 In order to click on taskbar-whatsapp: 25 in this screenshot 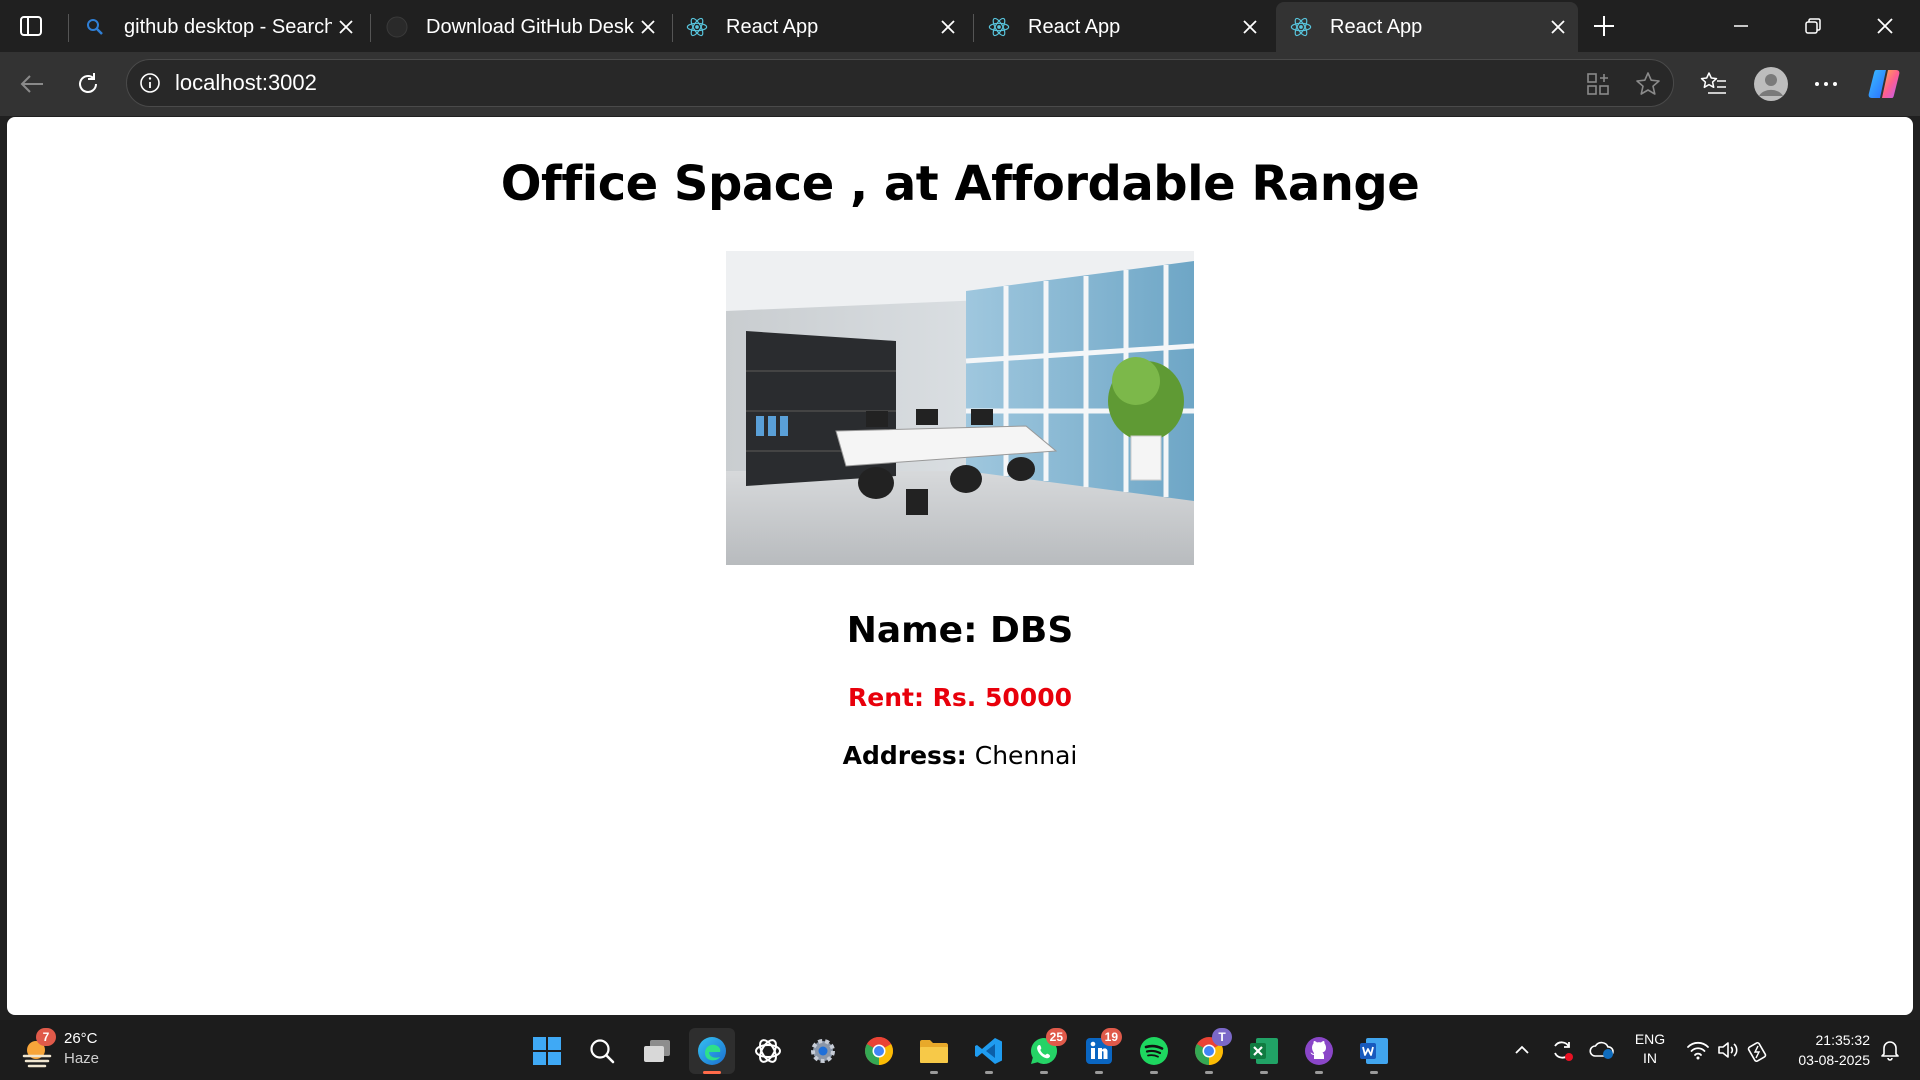, I will do `click(1044, 1051)`.